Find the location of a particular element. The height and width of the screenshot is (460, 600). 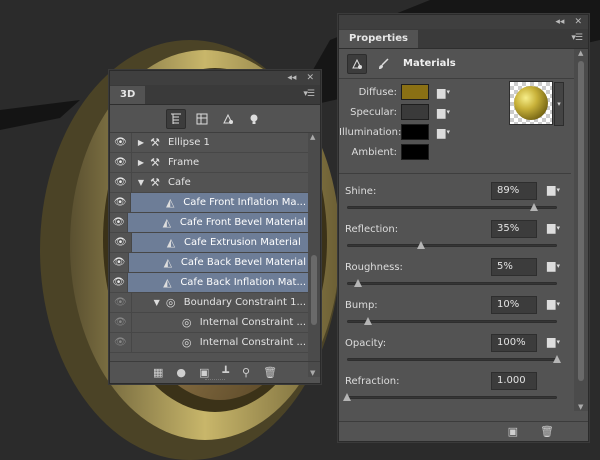

brush-icon is located at coordinates (383, 64).